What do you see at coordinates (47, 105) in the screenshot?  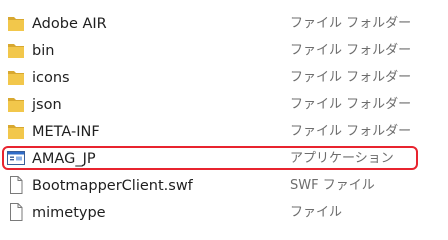 I see `file-name: json` at bounding box center [47, 105].